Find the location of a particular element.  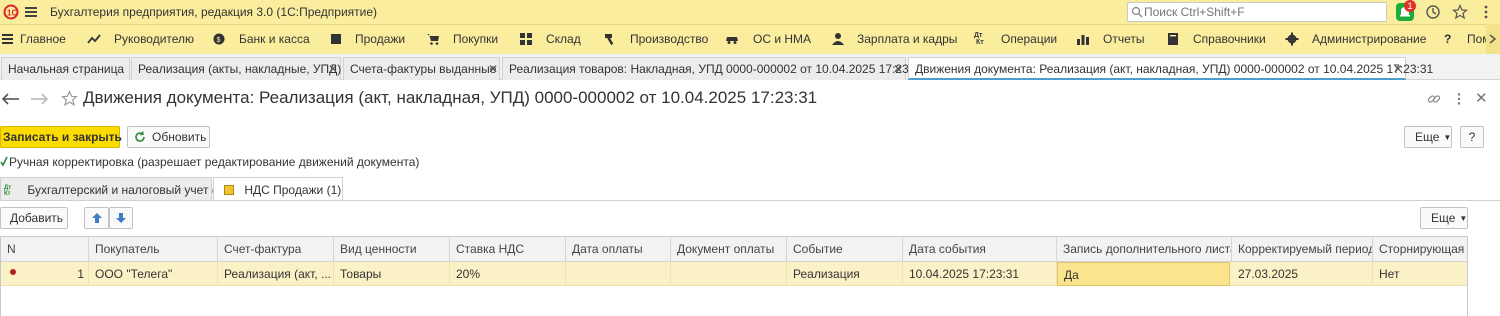

svg-text: 1С is located at coordinates (12, 13).